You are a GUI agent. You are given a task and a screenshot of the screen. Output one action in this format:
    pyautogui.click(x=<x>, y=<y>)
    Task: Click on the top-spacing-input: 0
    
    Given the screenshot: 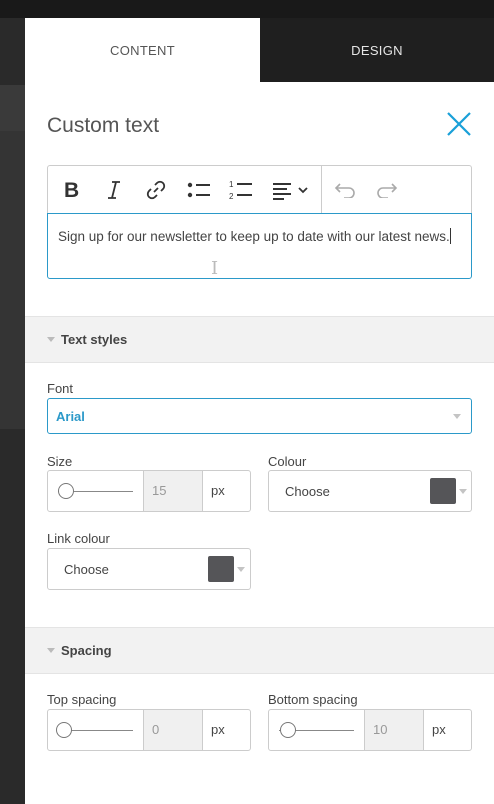 What is the action you would take?
    pyautogui.click(x=173, y=730)
    